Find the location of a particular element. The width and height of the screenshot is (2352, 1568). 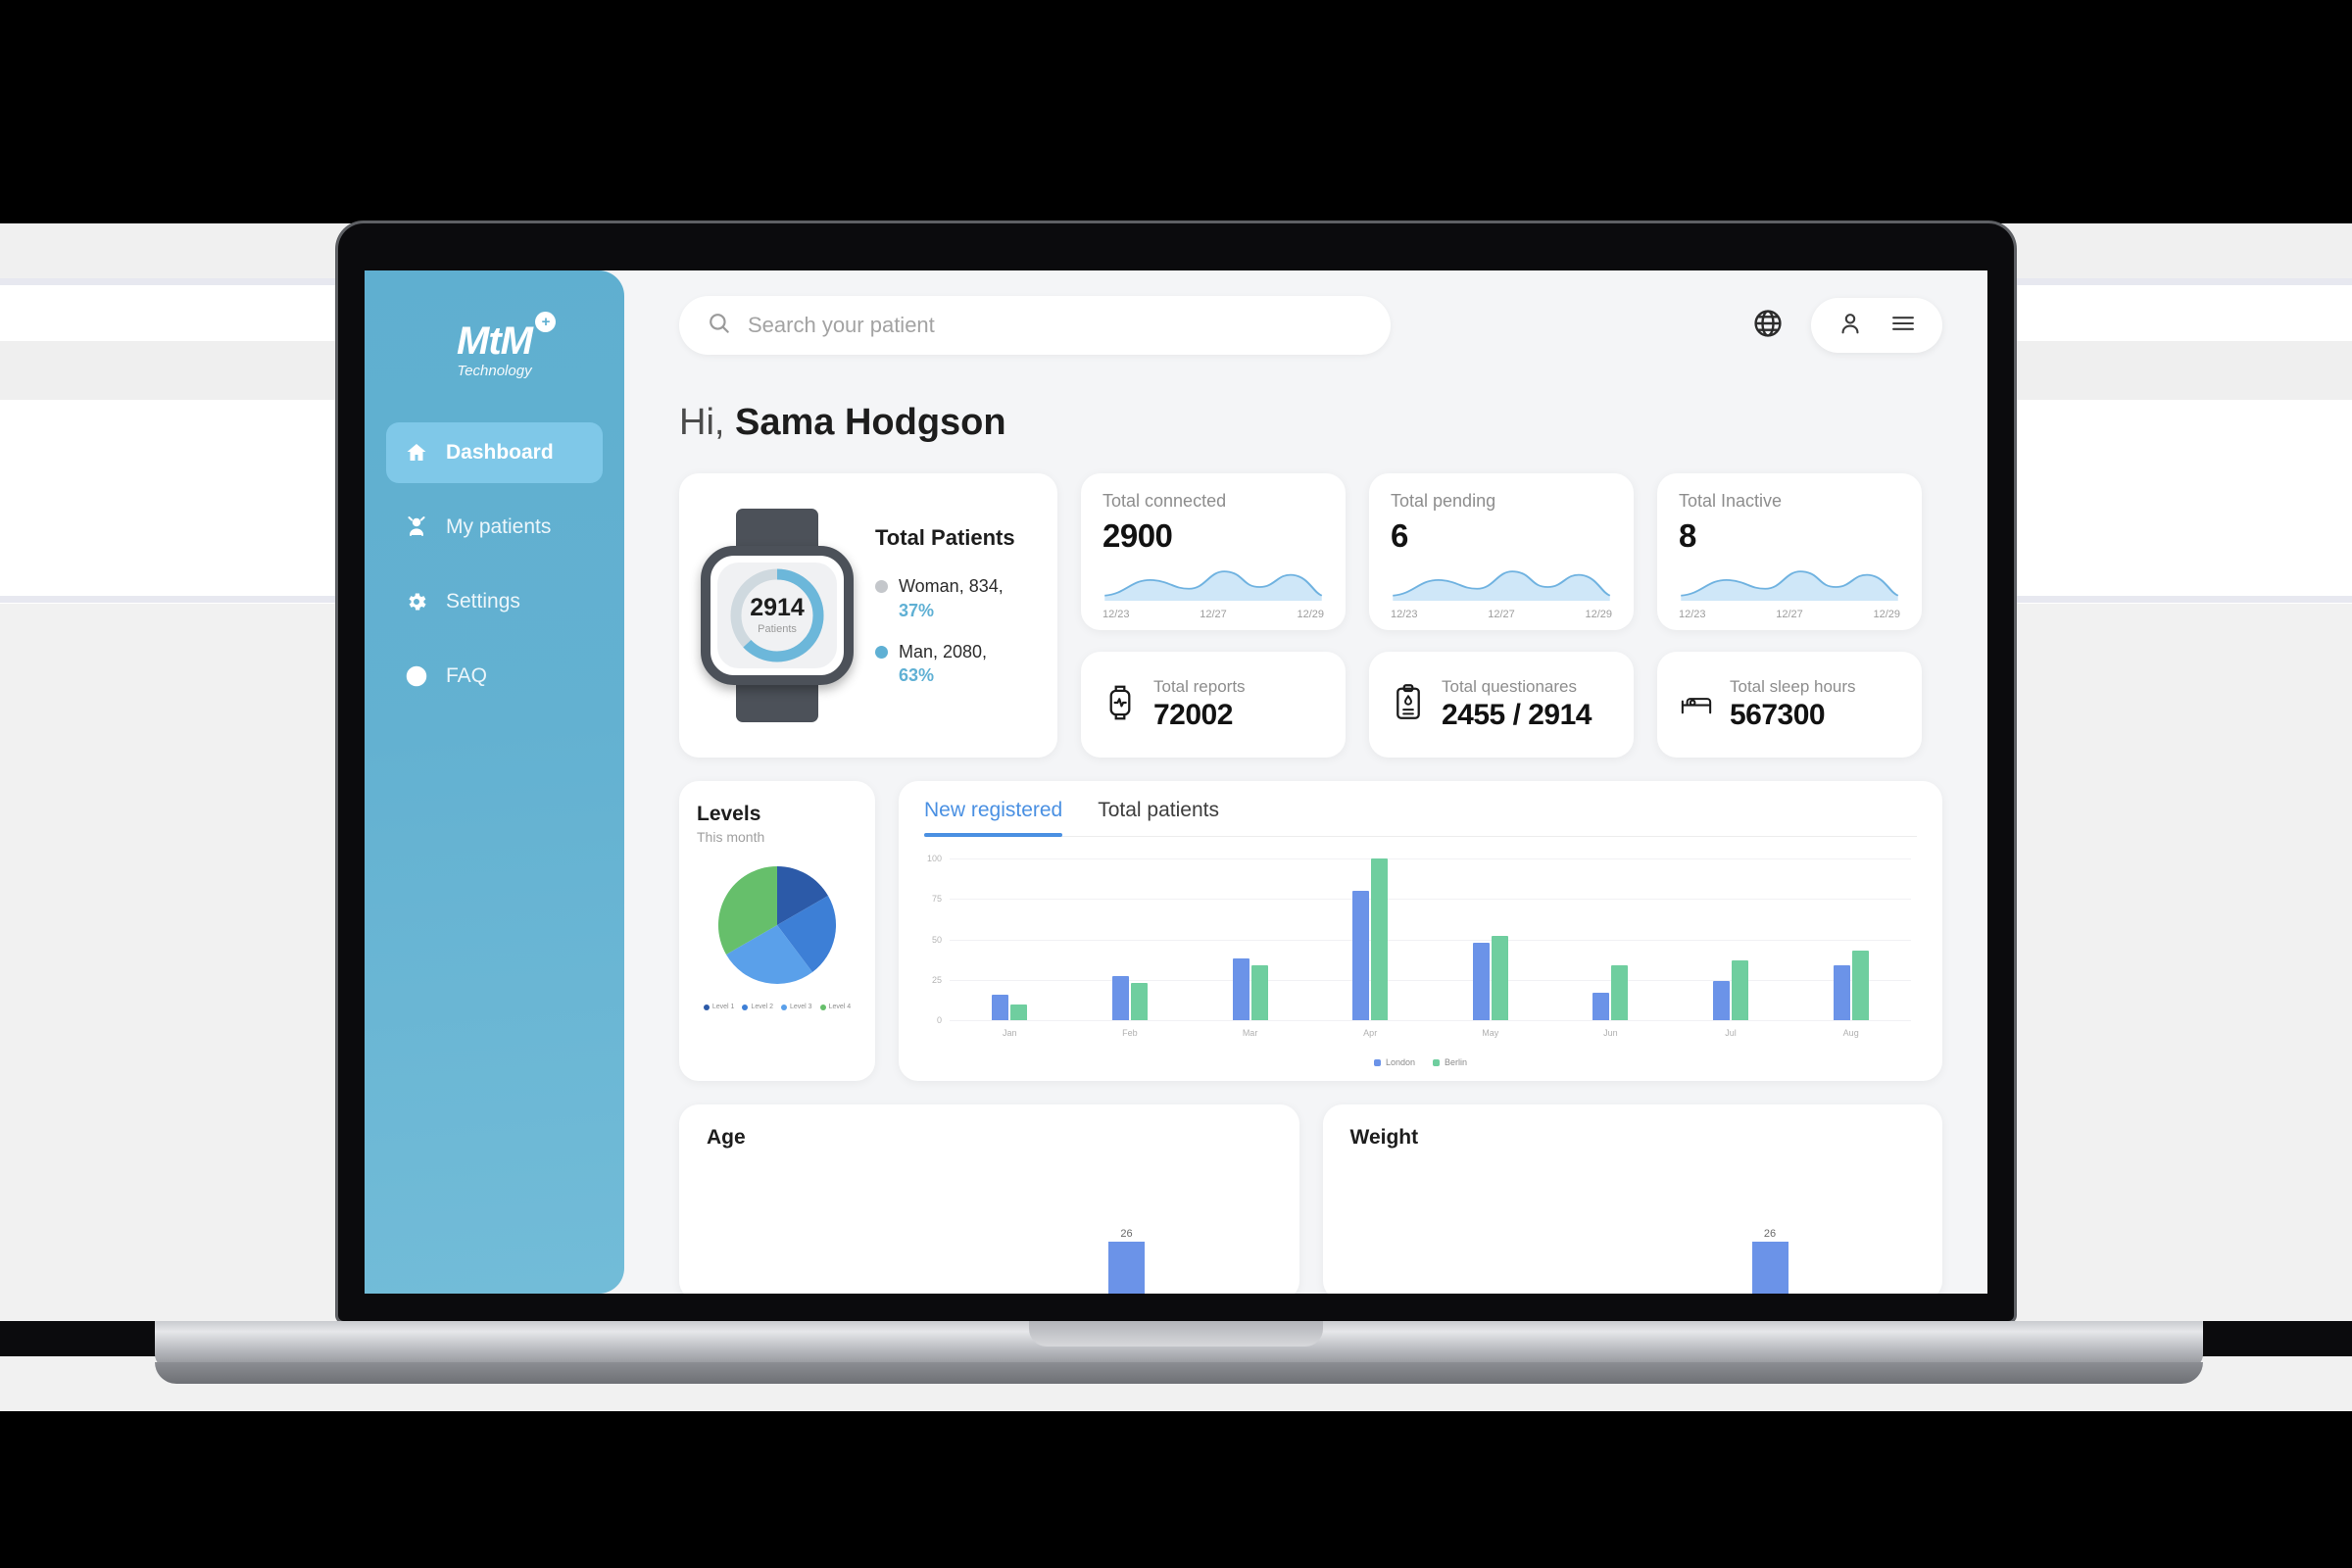

donut-center-label: 2914 Patients is located at coordinates (777, 615).